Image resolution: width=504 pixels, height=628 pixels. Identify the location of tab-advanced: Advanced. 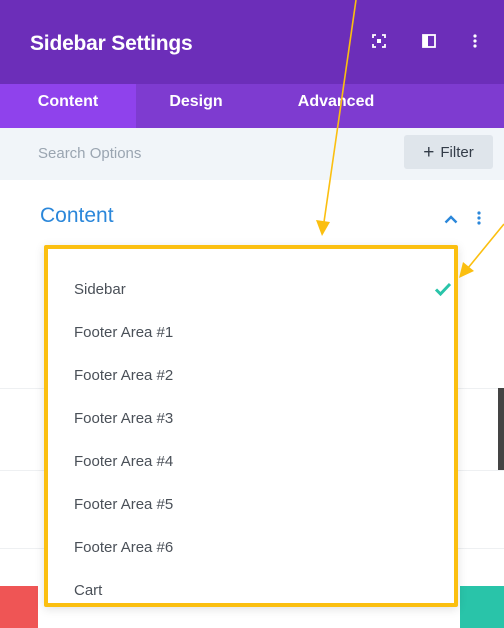
(336, 106).